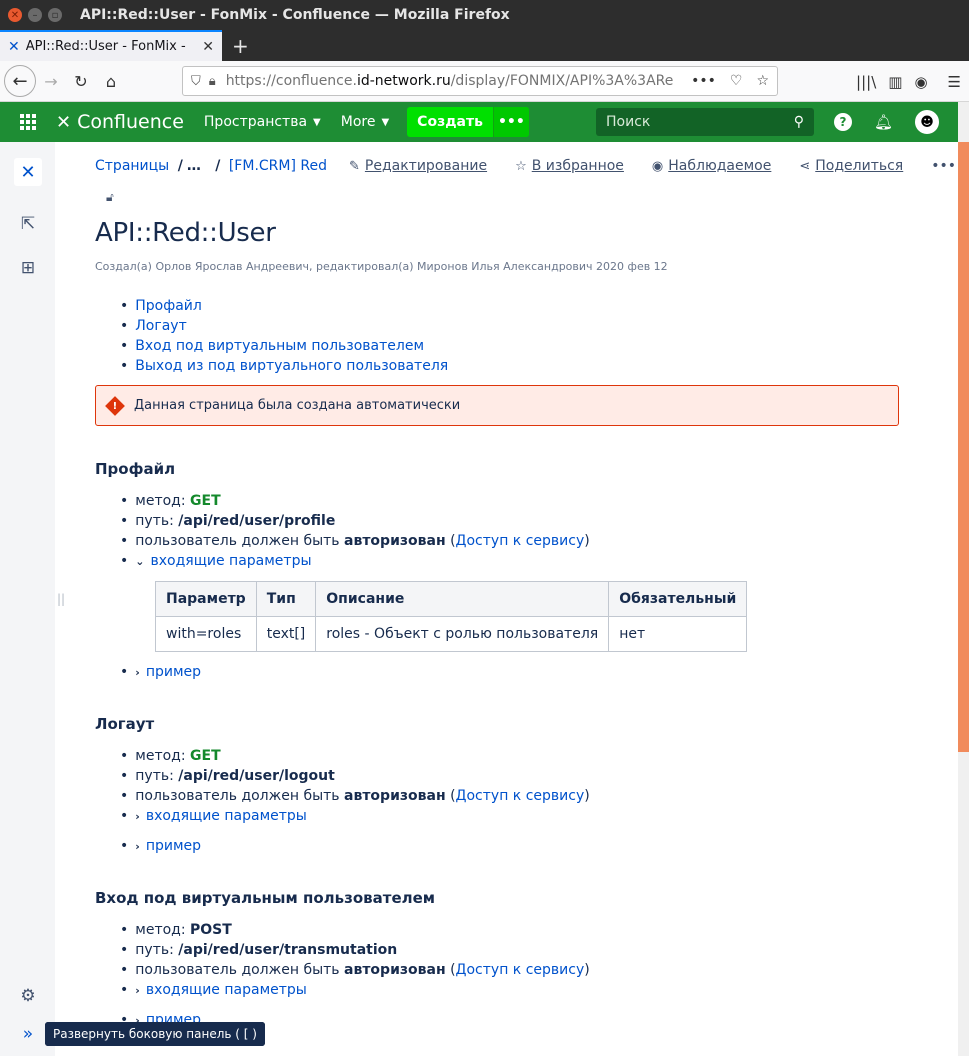 The width and height of the screenshot is (969, 1056). Describe the element at coordinates (569, 166) in the screenshot. I see `favorite-button: ☆ В избранное` at that location.